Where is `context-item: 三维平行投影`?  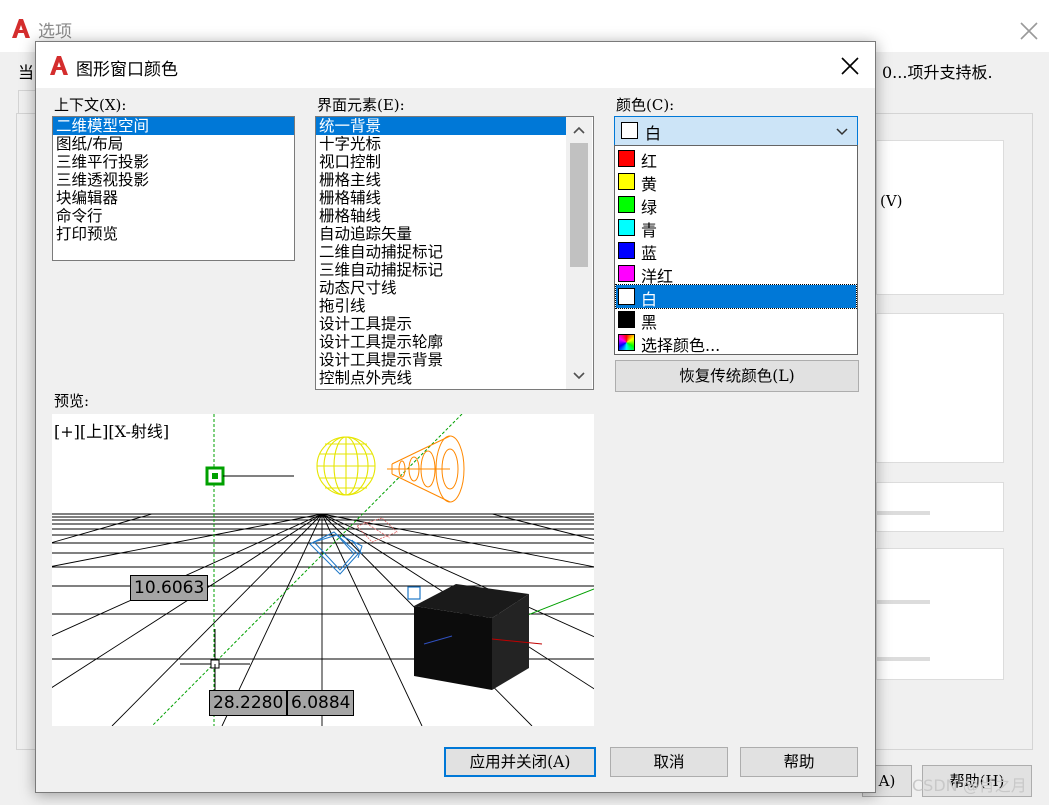 context-item: 三维平行投影 is located at coordinates (173, 162).